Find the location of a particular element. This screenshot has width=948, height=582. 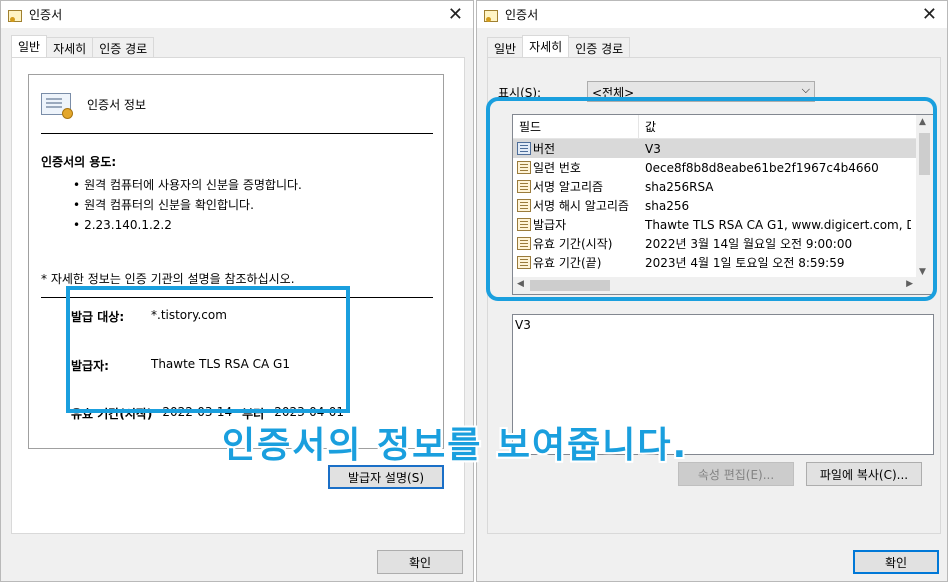

purpose-item: 원격 컴퓨터의 신분을 확인합니다. is located at coordinates (187, 205).